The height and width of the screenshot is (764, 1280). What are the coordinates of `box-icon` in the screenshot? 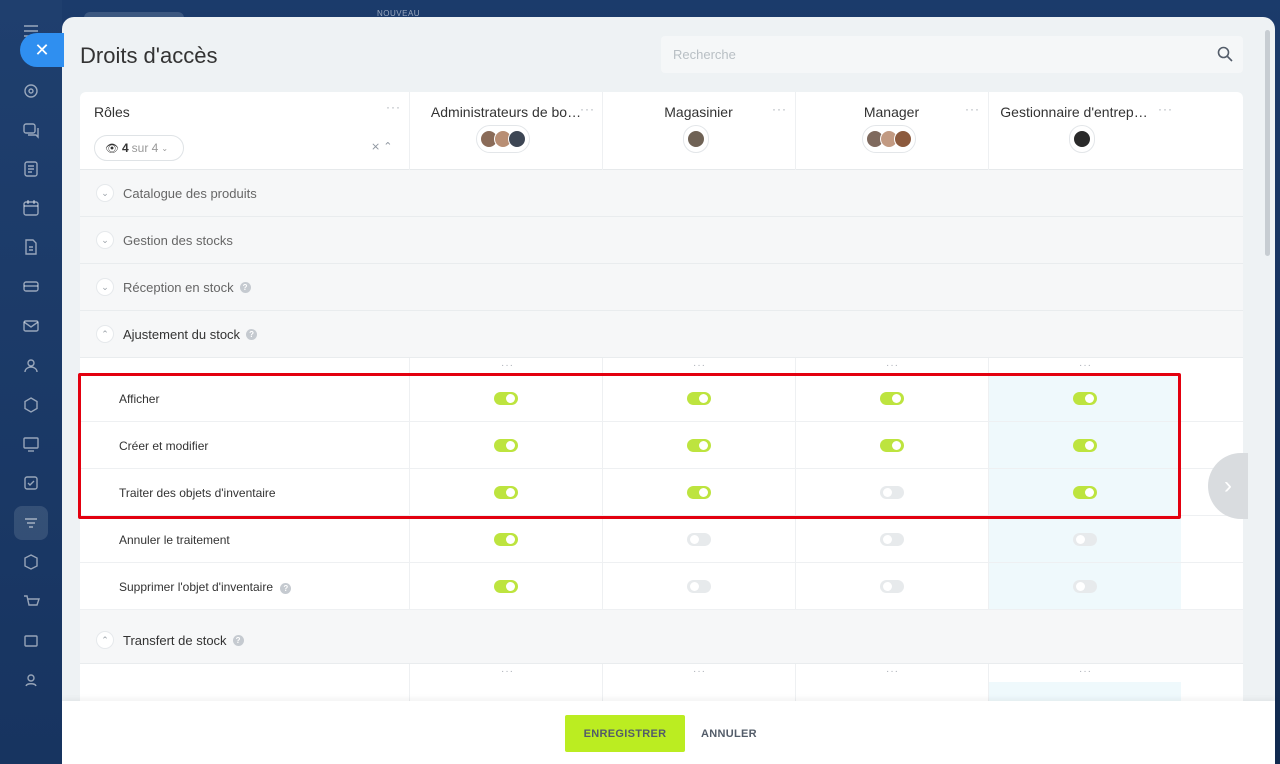 It's located at (31, 562).